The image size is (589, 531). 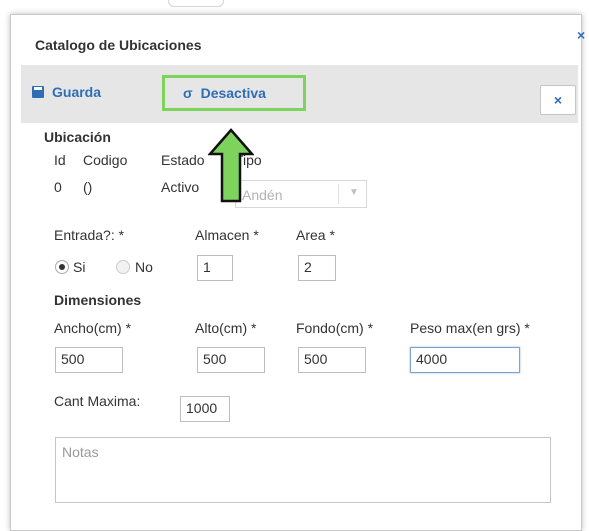 I want to click on dimensiones-heading: Dimensiones, so click(x=98, y=300).